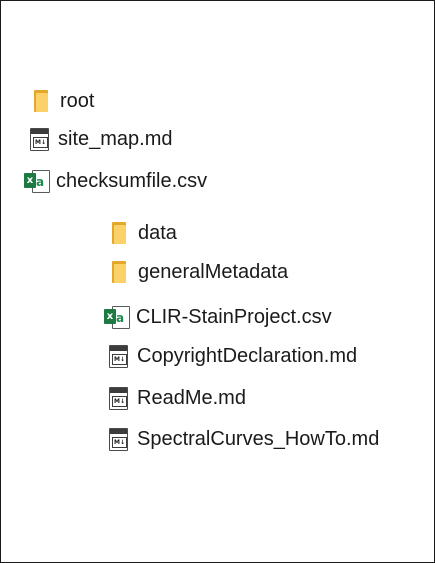  I want to click on tree-item-generalmetadata-folder: generalMetadata, so click(200, 272).